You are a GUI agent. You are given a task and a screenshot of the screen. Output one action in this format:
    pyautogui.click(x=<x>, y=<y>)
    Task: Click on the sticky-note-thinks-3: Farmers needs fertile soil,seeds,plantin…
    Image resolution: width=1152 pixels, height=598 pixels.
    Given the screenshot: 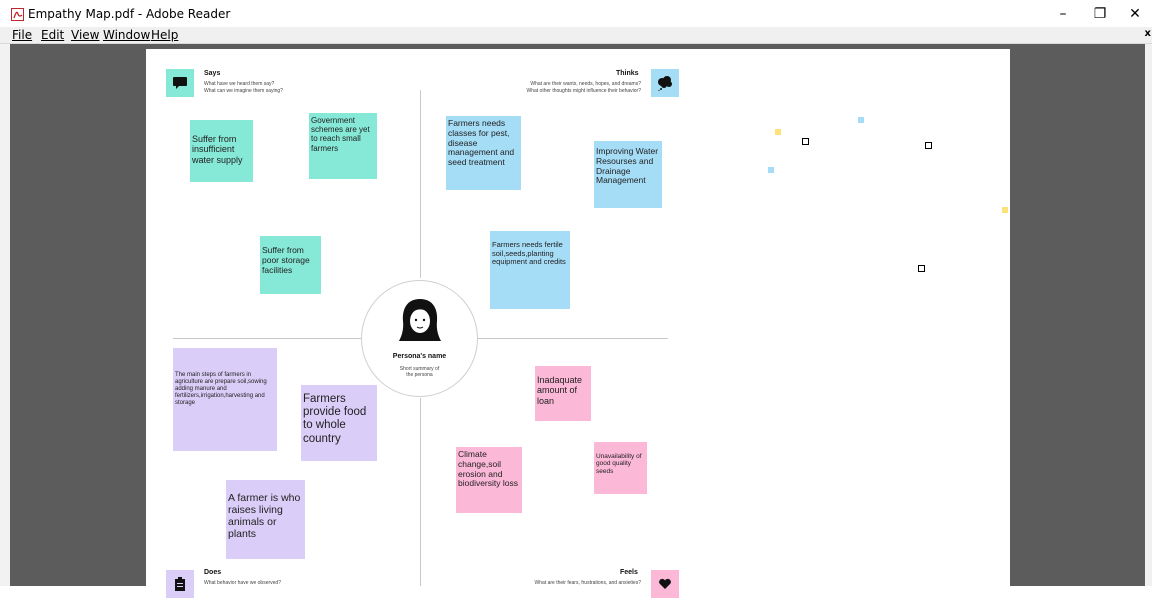 What is the action you would take?
    pyautogui.click(x=530, y=270)
    